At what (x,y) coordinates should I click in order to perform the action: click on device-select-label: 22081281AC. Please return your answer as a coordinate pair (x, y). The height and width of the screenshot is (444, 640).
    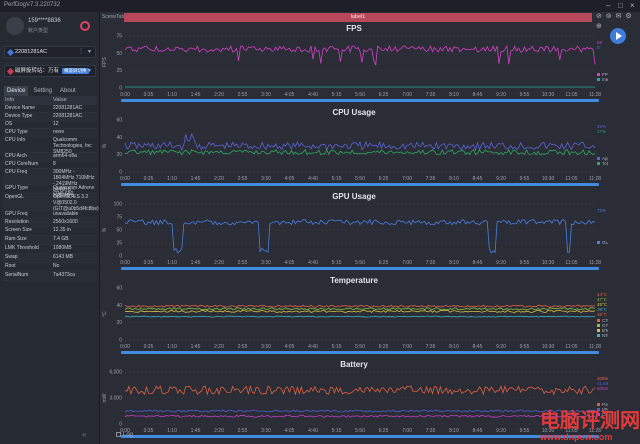
    Looking at the image, I should click on (31, 52).